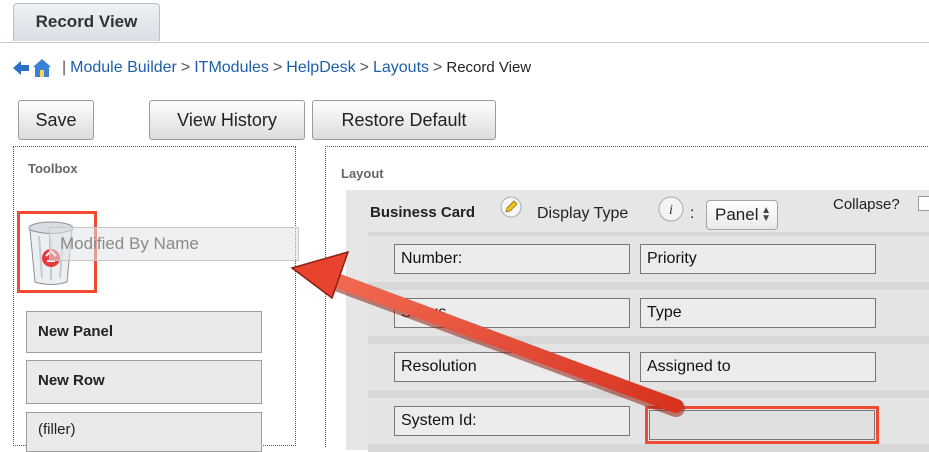  What do you see at coordinates (401, 68) in the screenshot?
I see `breadcrumb-layouts: Layouts` at bounding box center [401, 68].